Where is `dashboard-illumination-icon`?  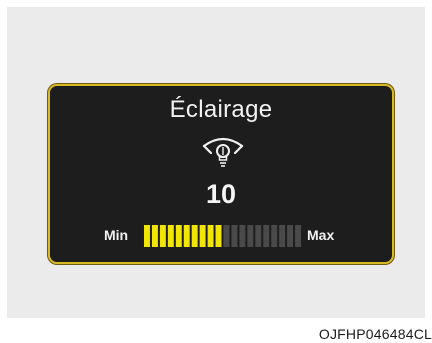
dashboard-illumination-icon is located at coordinates (223, 152).